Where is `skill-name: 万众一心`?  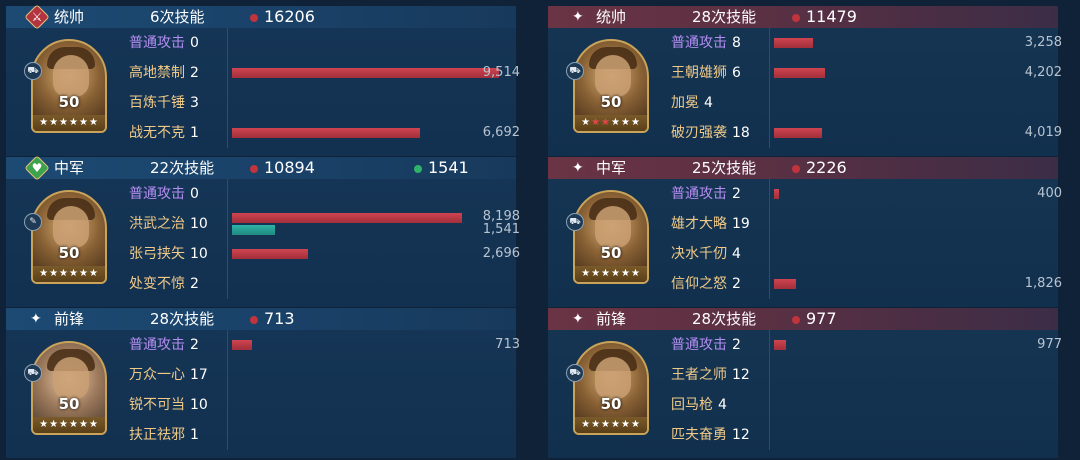 skill-name: 万众一心 is located at coordinates (157, 375).